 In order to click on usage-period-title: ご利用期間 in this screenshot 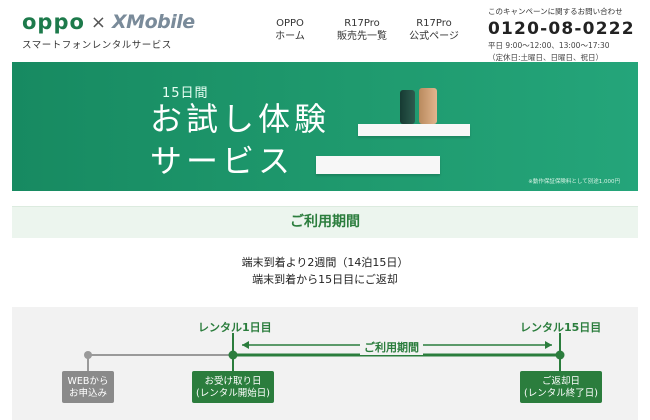, I will do `click(325, 222)`.